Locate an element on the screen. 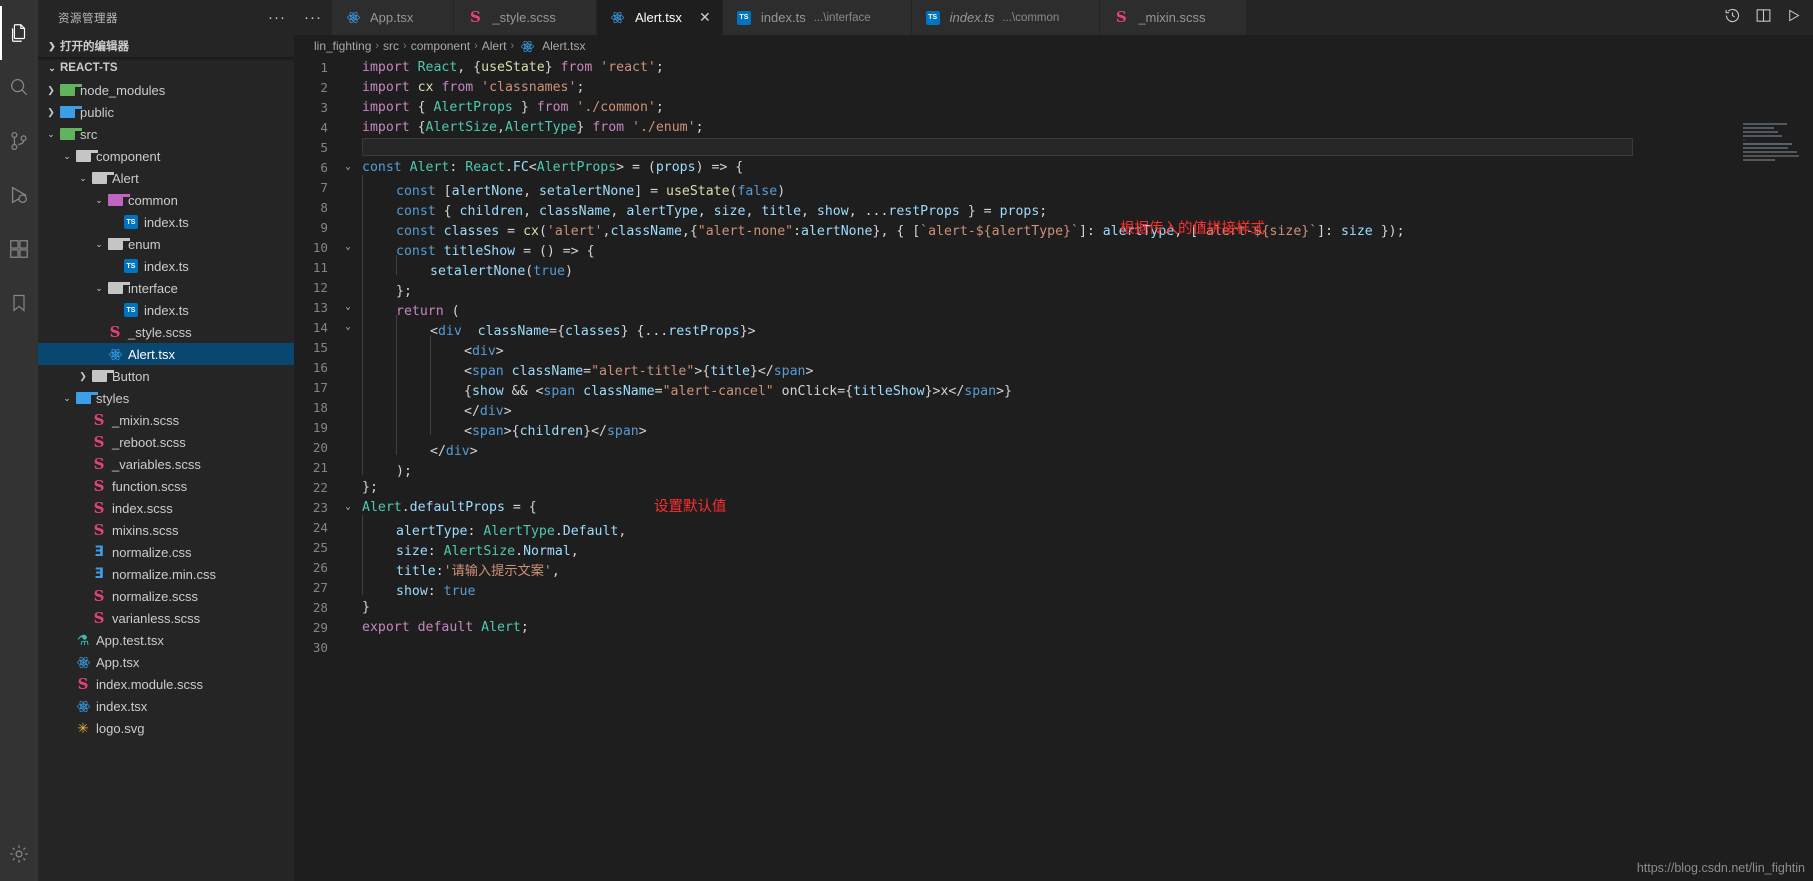  tree-item-mixins-scss: Smixins.scss is located at coordinates (166, 530).